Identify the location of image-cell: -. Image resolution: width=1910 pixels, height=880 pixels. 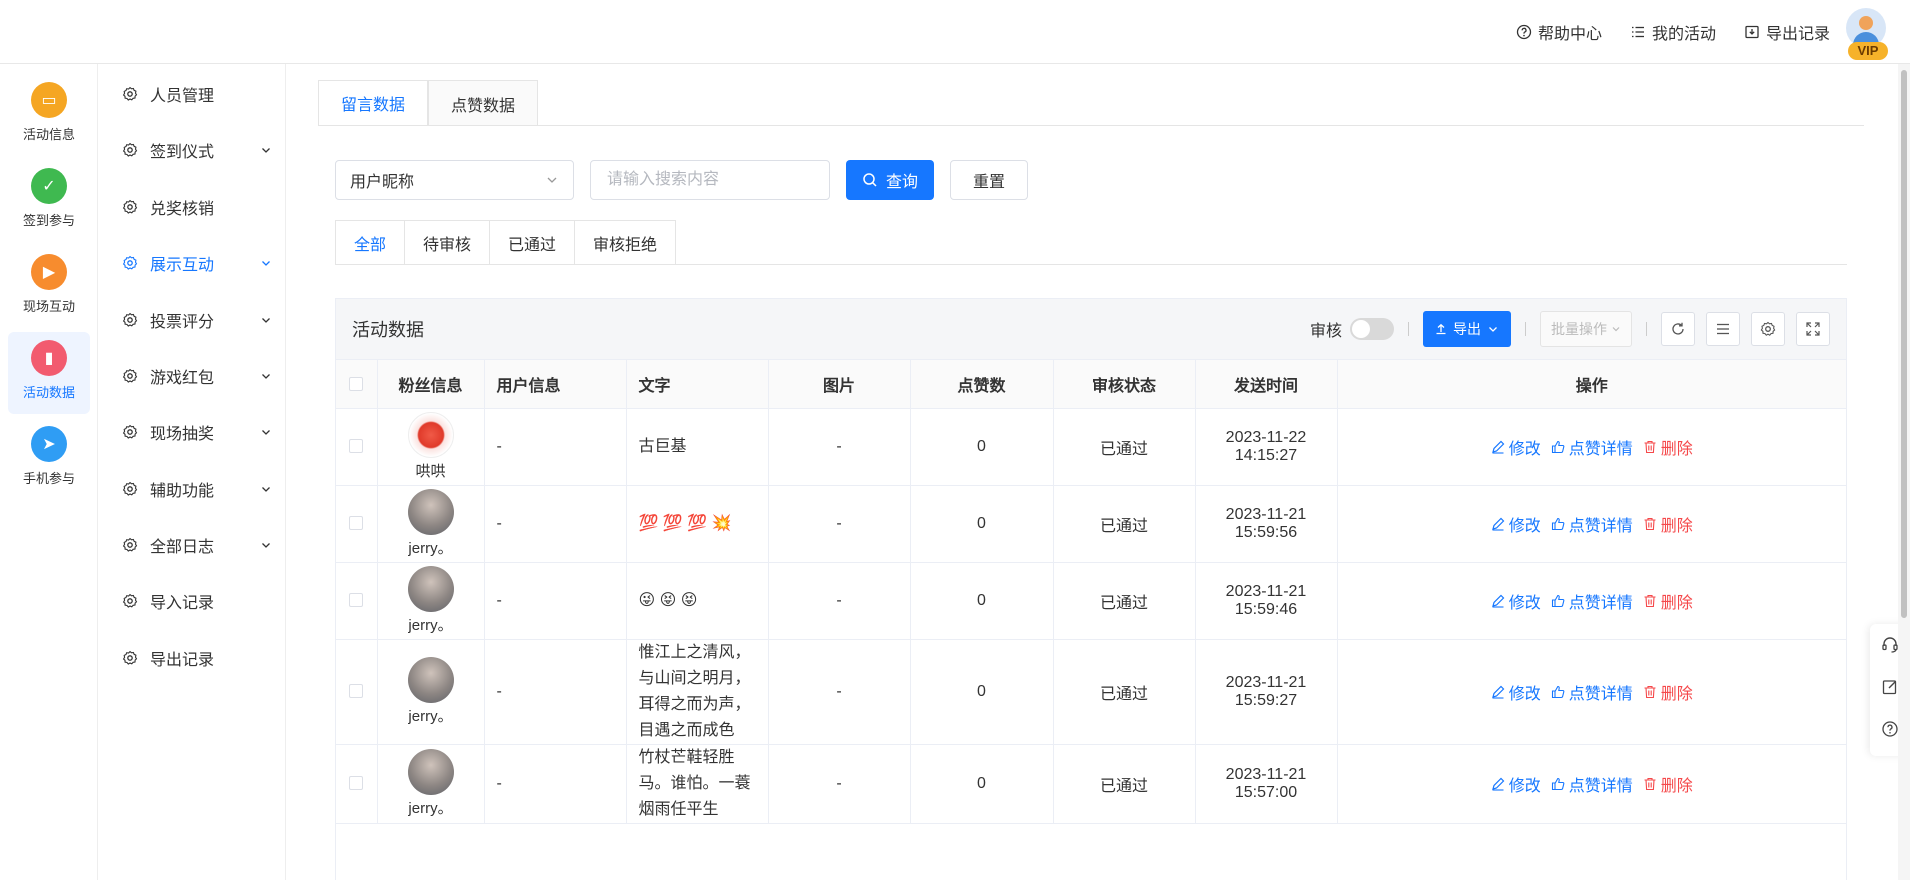
(839, 524).